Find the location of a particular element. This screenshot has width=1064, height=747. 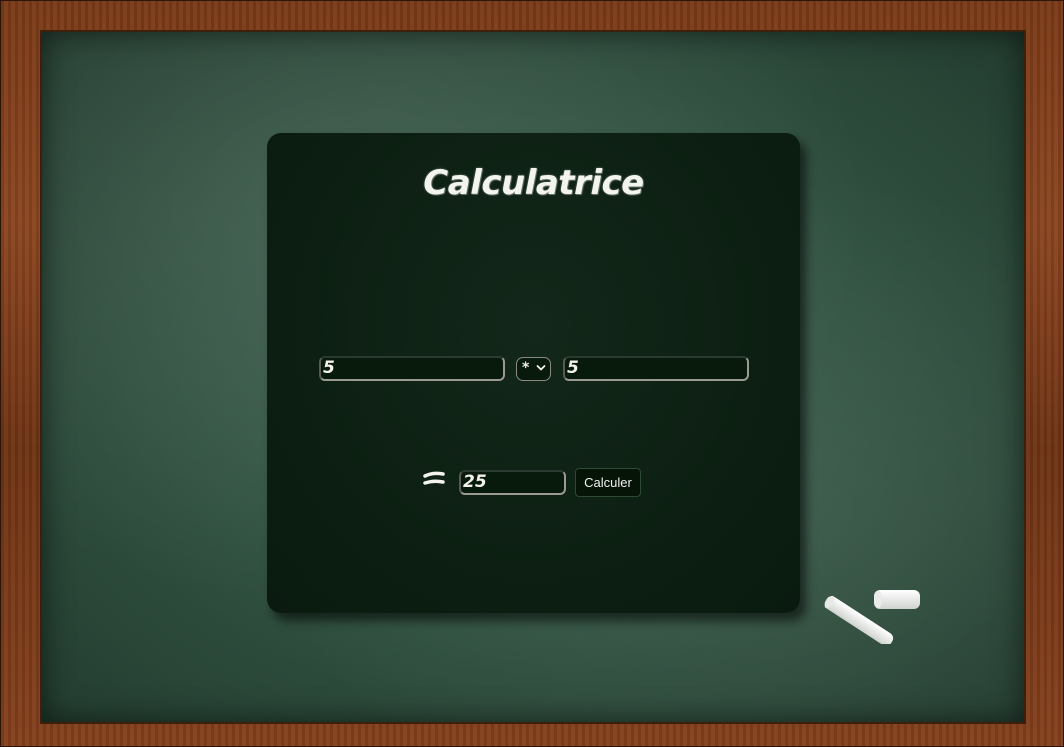

operator-select: * is located at coordinates (533, 369).